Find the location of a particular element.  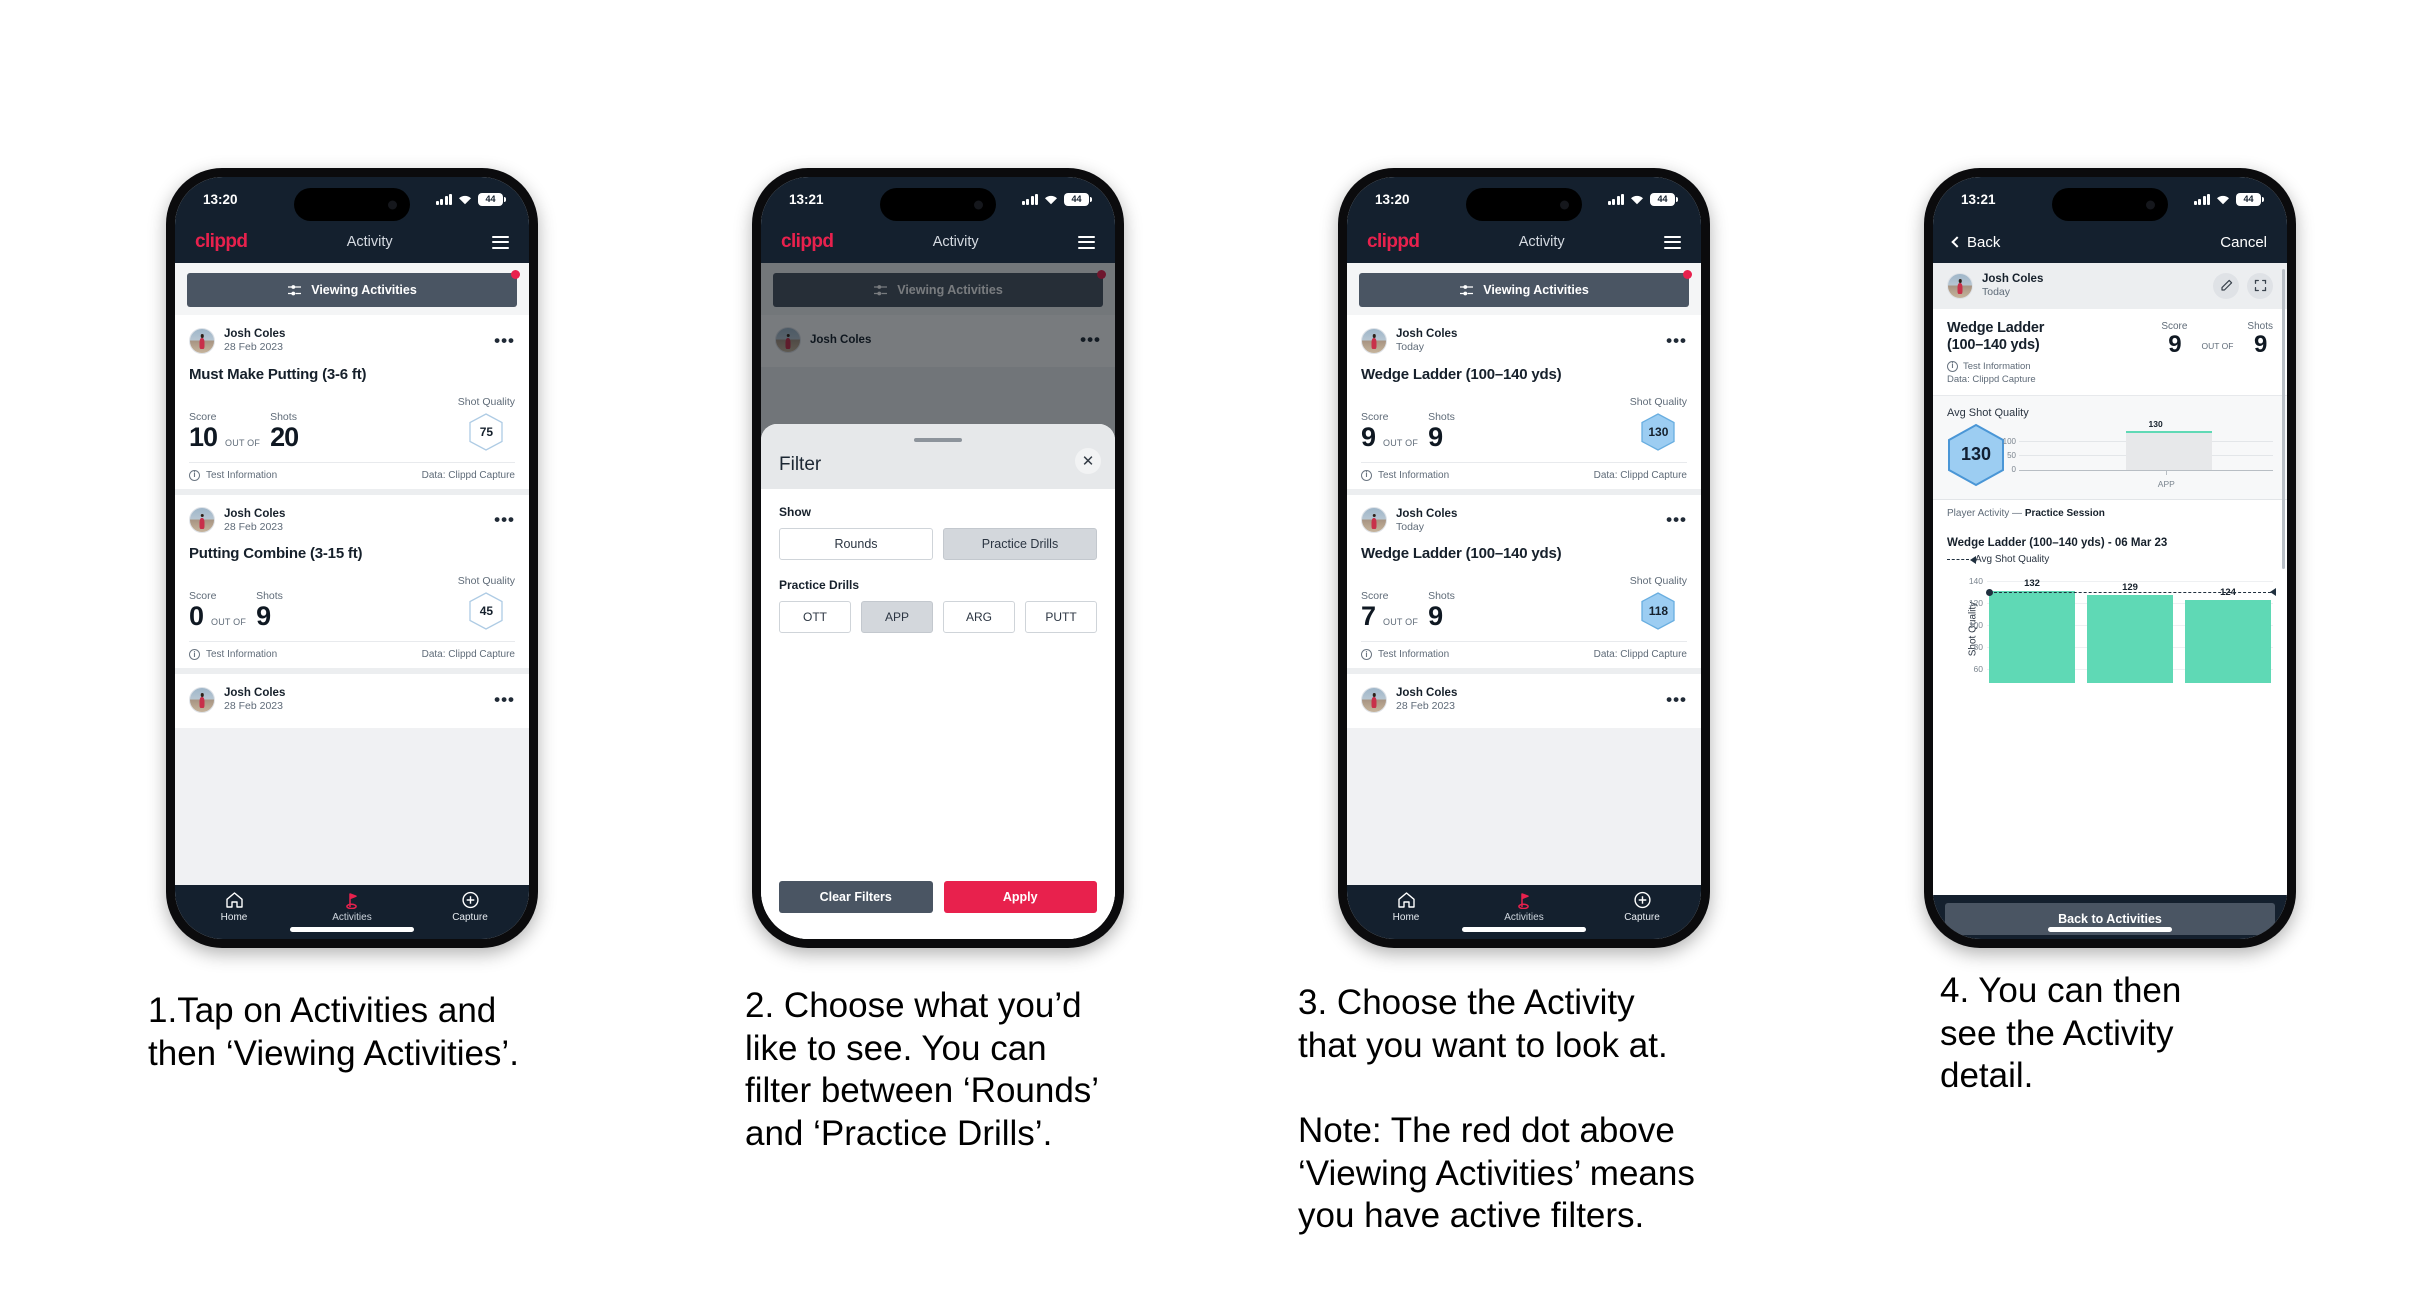

shot-quality-hex: 75 is located at coordinates (486, 431).